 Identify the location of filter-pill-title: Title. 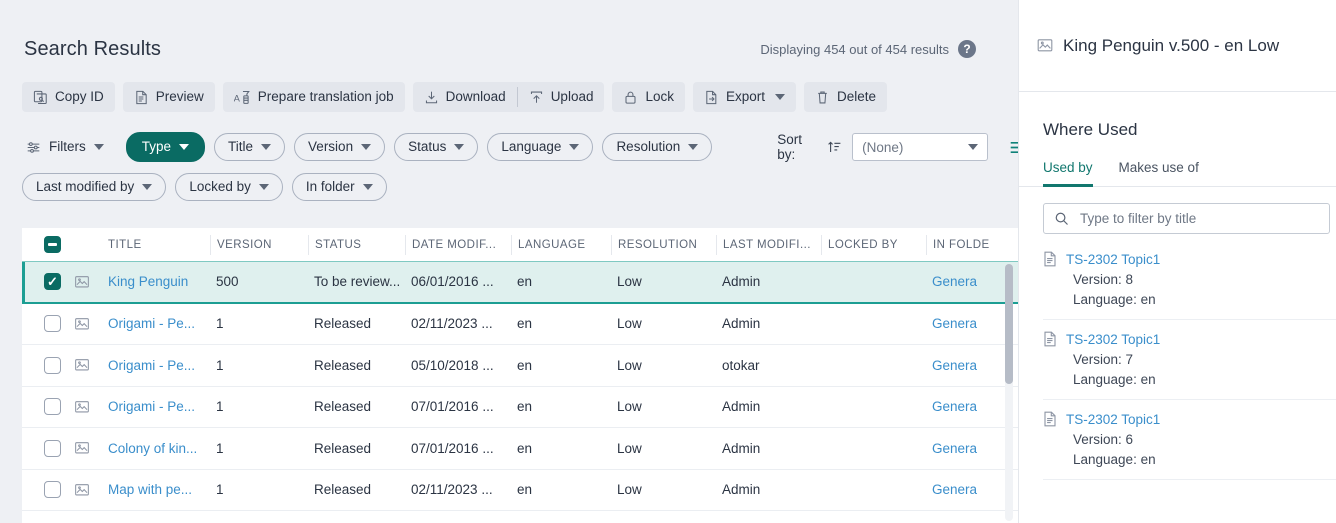
(250, 147).